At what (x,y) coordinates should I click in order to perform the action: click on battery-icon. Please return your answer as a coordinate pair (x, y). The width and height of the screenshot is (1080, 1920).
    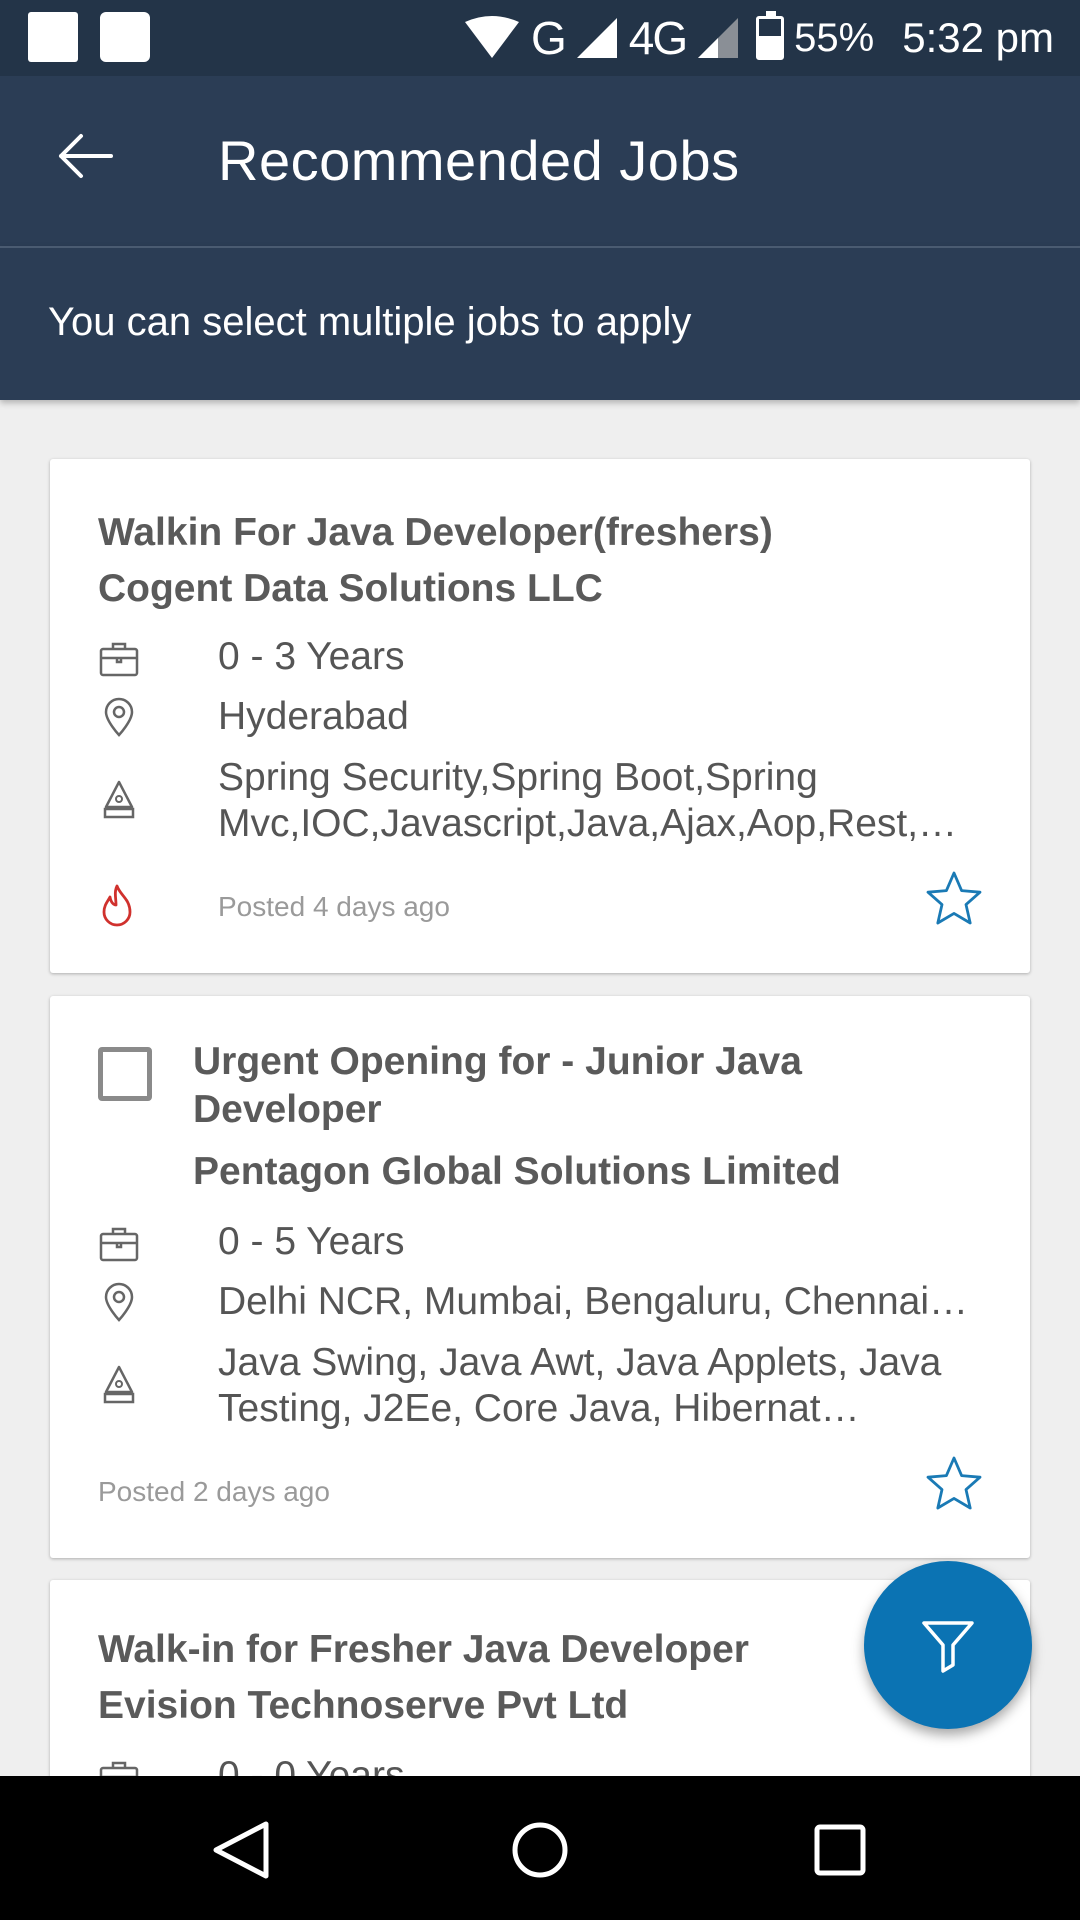
    Looking at the image, I should click on (770, 35).